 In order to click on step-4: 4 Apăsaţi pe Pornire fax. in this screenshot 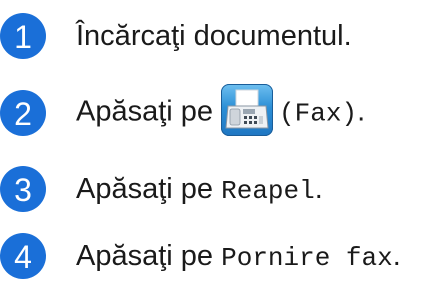, I will do `click(200, 256)`.